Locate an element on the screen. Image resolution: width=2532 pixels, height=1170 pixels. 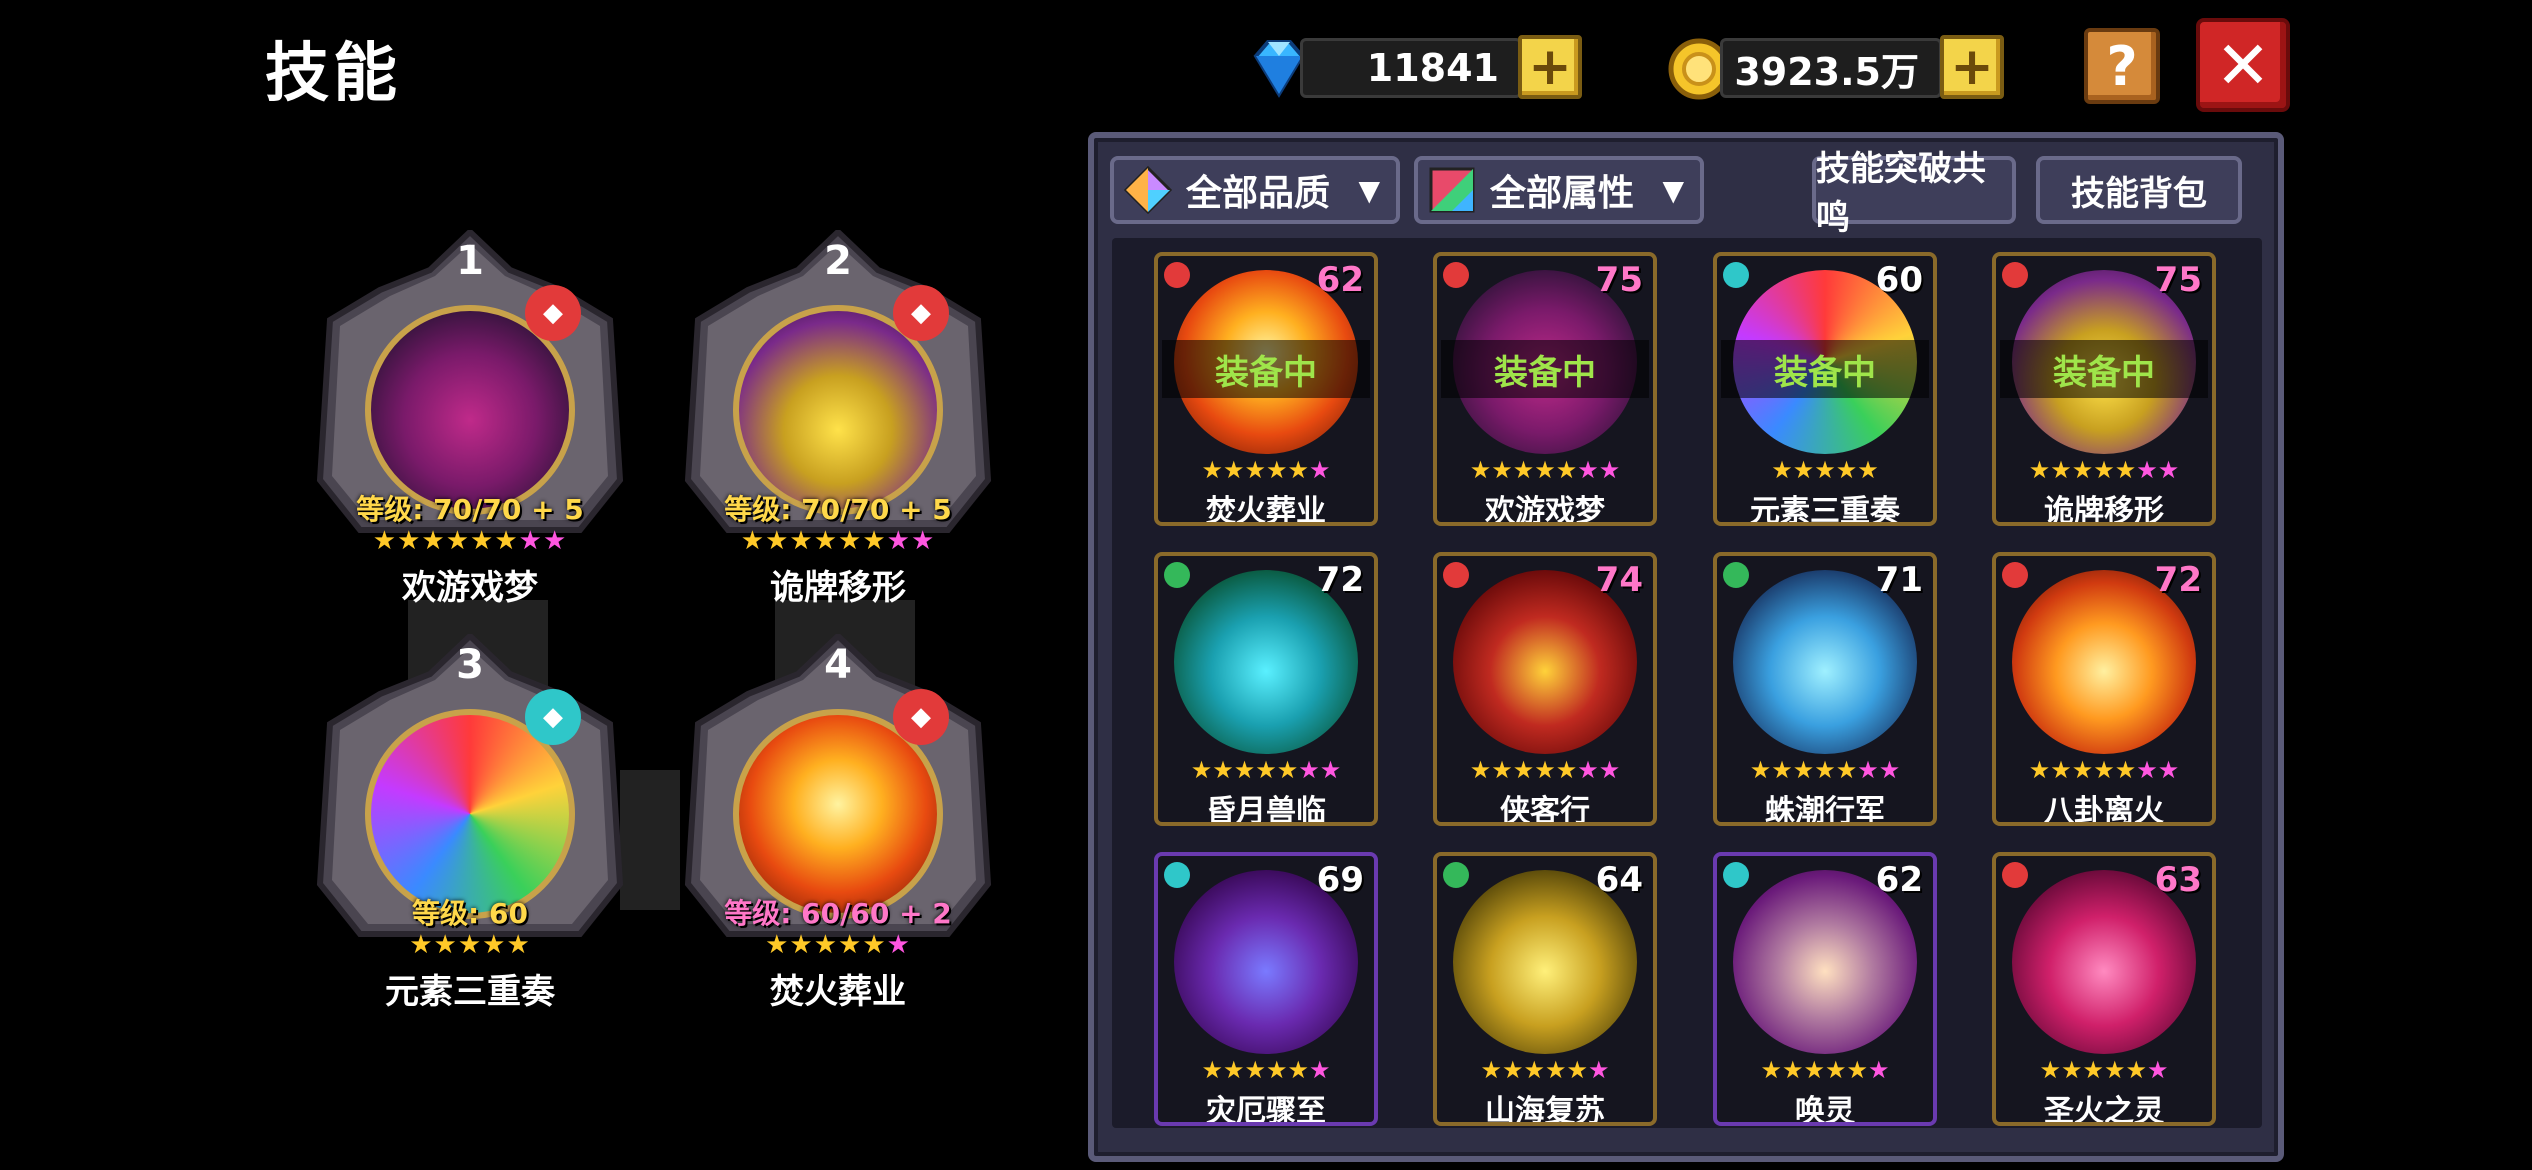
slot-number: 1 is located at coordinates (470, 261).